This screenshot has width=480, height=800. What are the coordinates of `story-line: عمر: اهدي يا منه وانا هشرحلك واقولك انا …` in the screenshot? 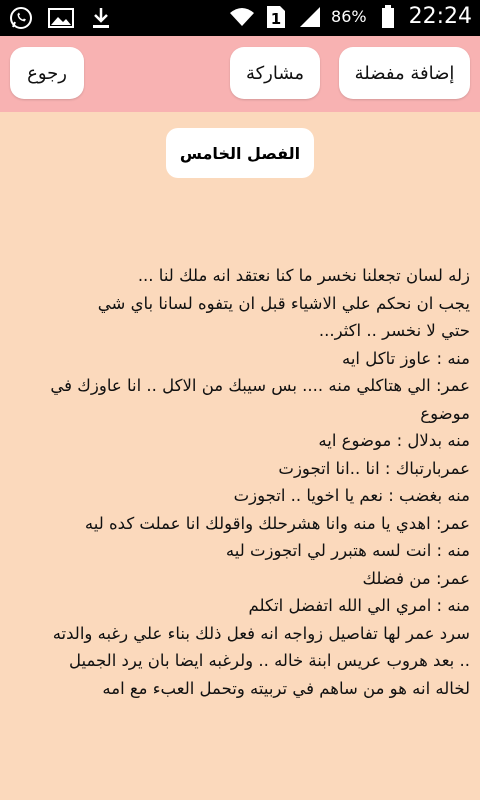 It's located at (277, 523).